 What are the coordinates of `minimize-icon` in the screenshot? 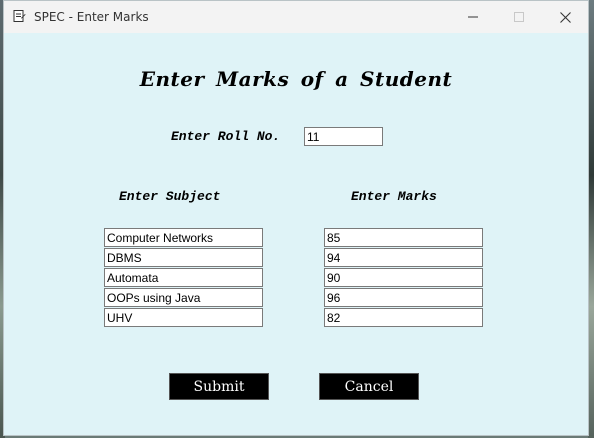 It's located at (473, 17).